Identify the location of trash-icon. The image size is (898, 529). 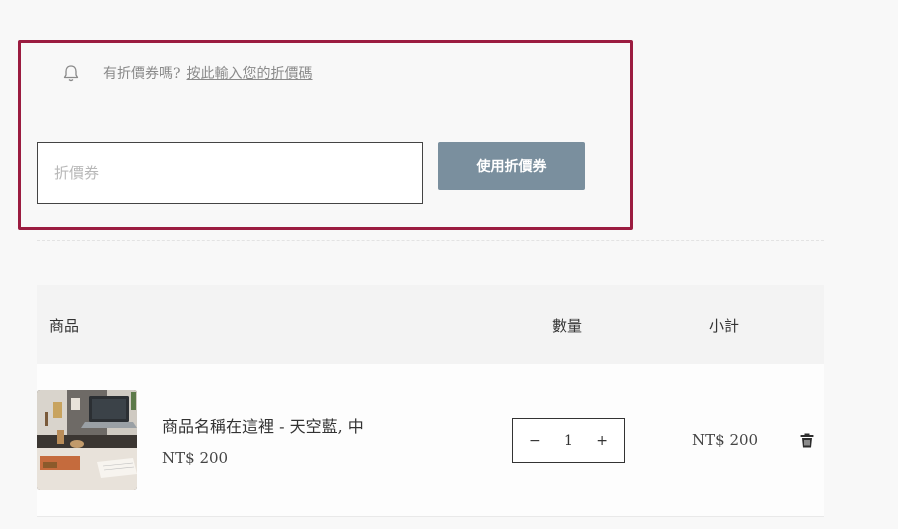
(807, 440).